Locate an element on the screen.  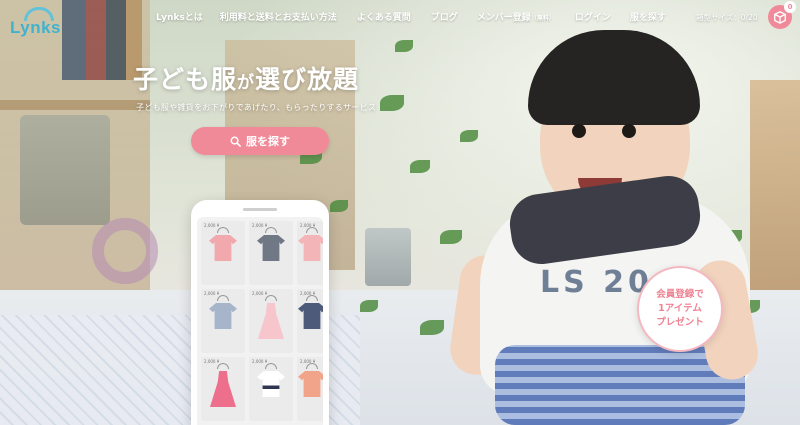
cart-count-badge: 0 is located at coordinates (790, 7).